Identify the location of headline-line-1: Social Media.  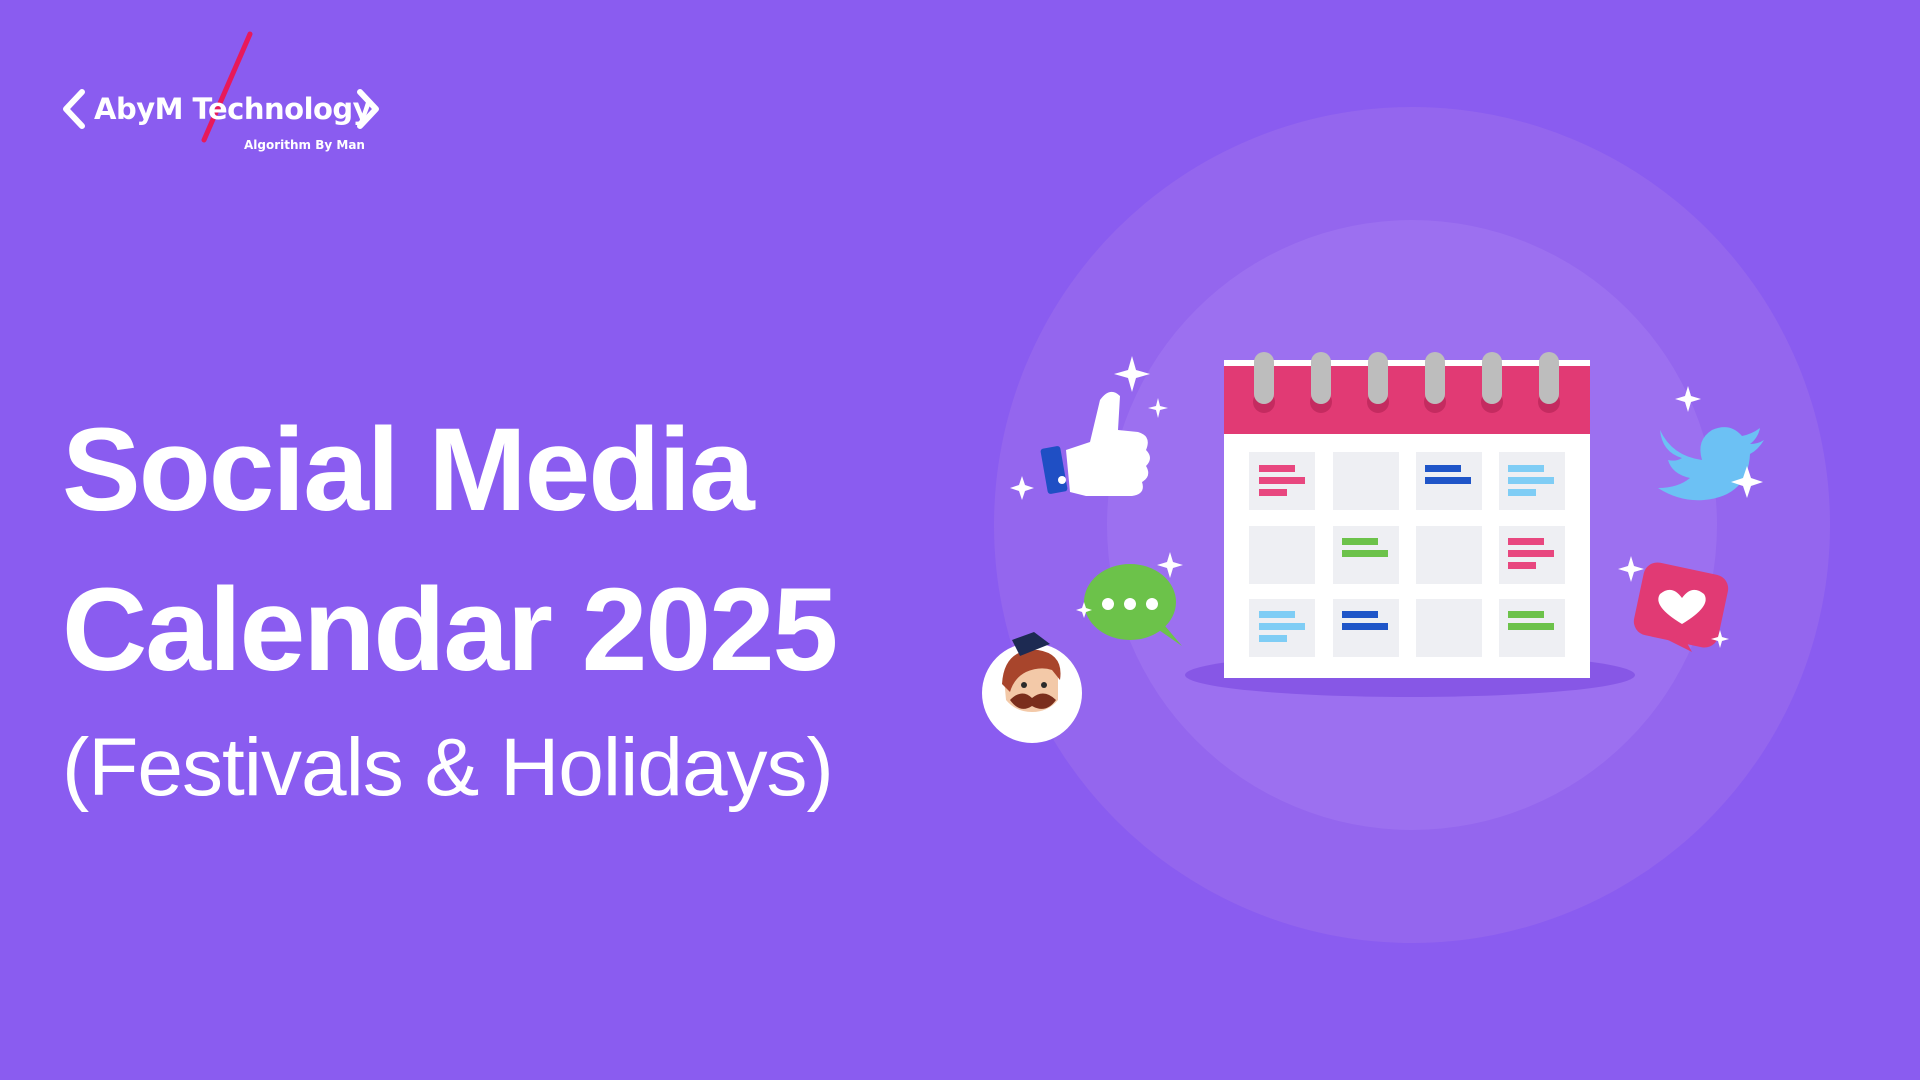
(408, 470).